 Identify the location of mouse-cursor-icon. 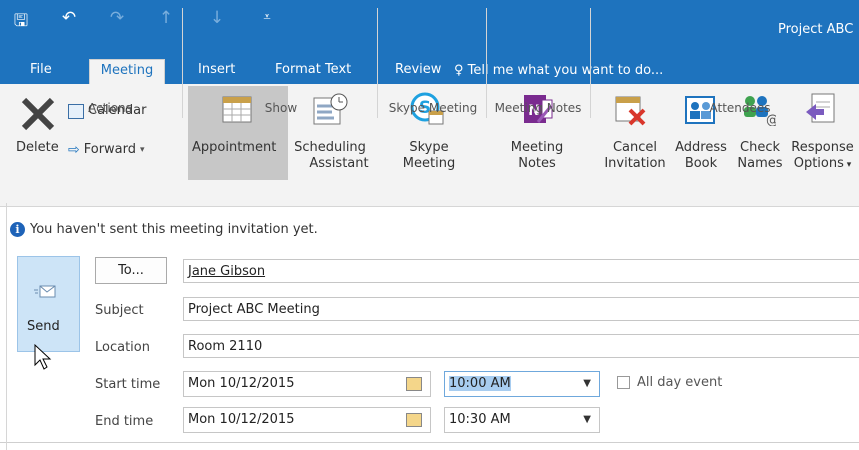
(43, 358).